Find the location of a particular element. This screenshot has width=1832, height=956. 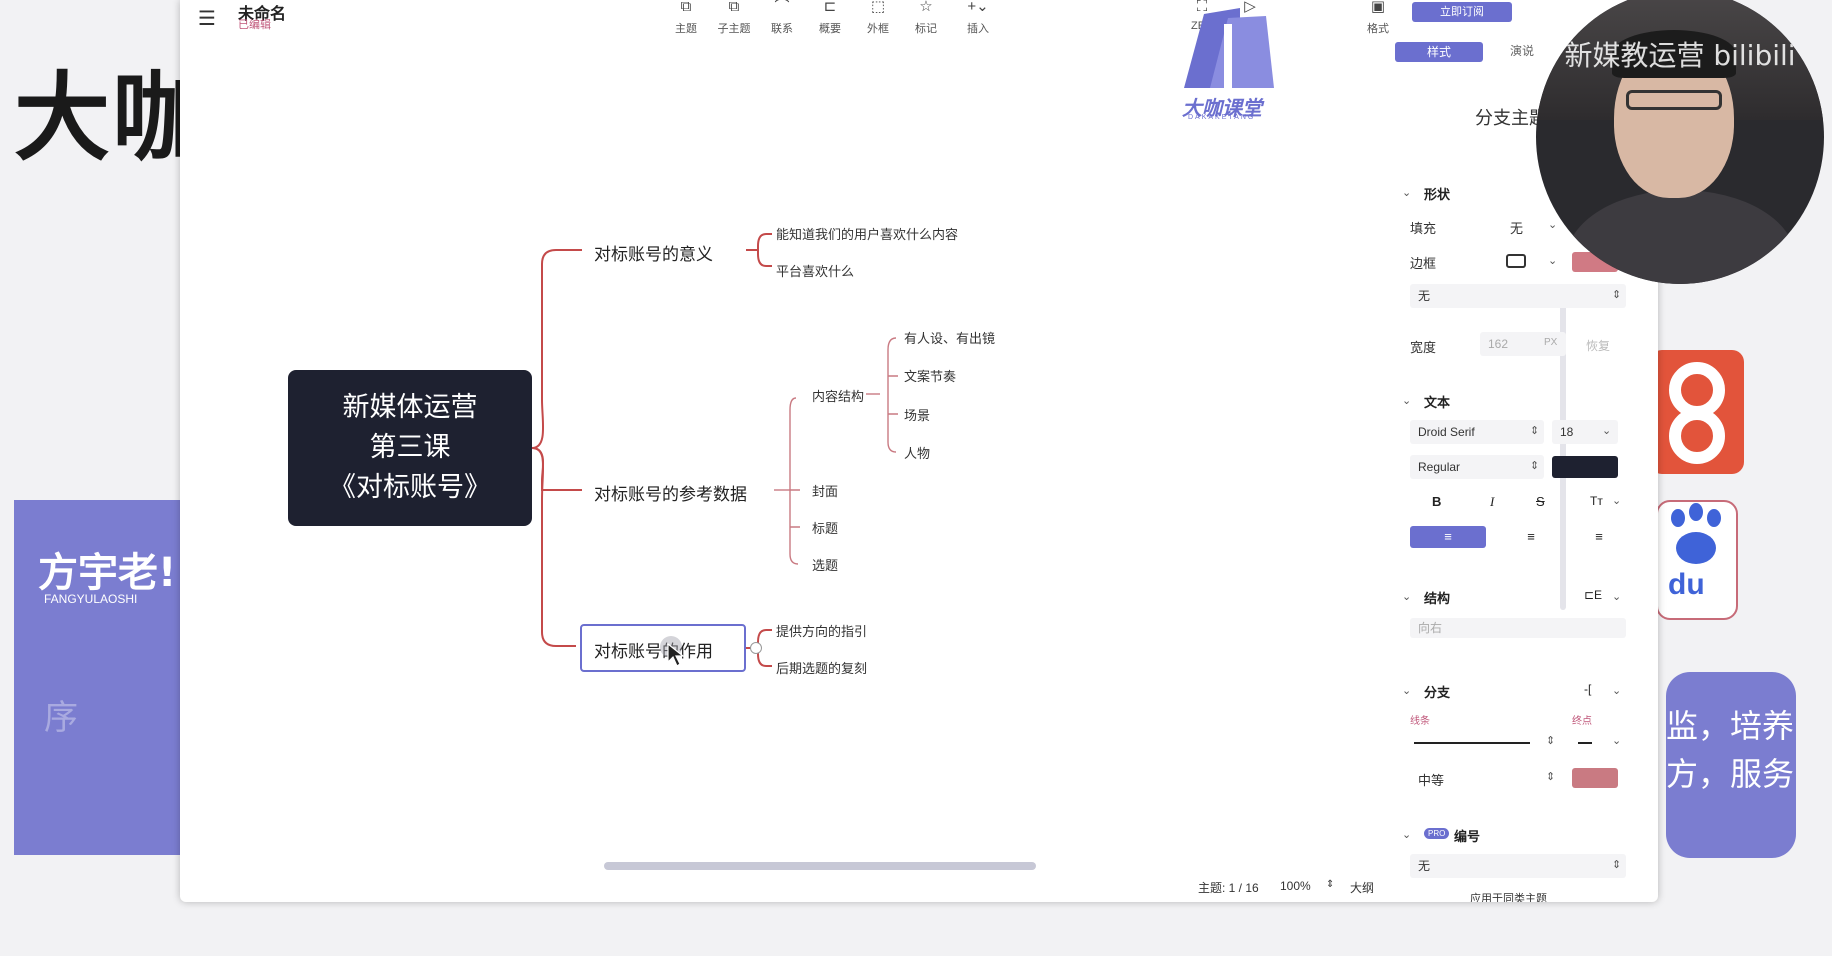

end-style-dropdown-icon: ⌄ is located at coordinates (1616, 740).